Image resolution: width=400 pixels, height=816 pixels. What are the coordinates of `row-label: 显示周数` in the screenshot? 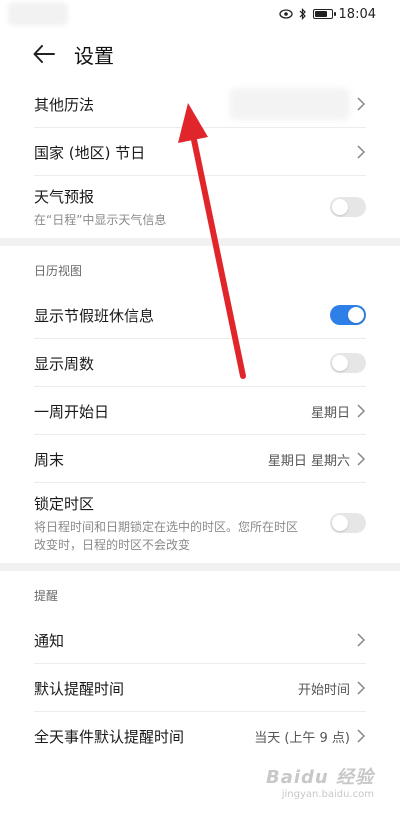 It's located at (64, 363).